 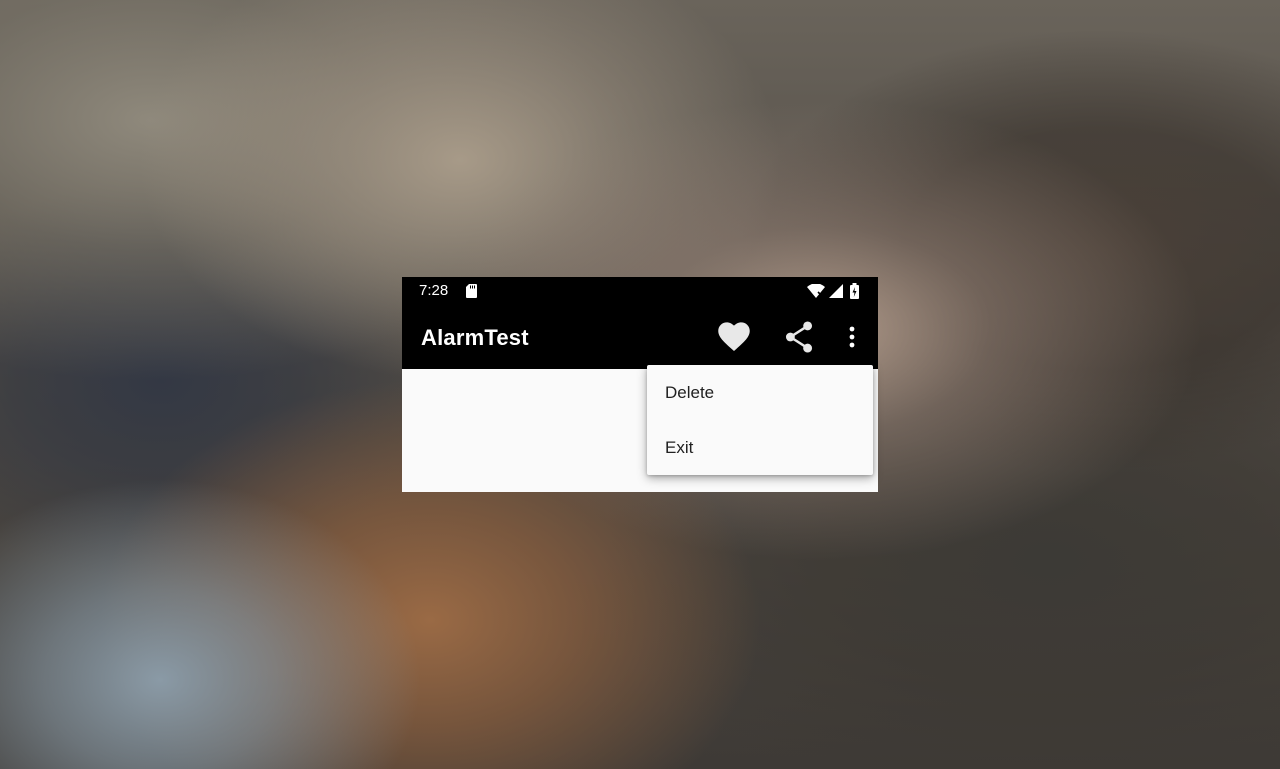 I want to click on sd-card-icon, so click(x=471, y=293).